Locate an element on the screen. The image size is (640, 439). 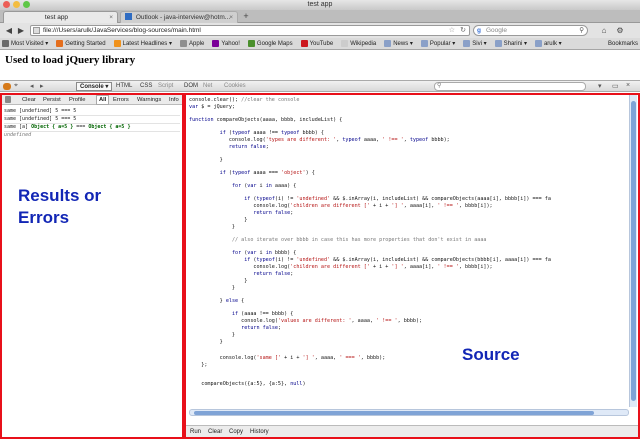
bookmark-star-icon: ☆ is located at coordinates (452, 30).